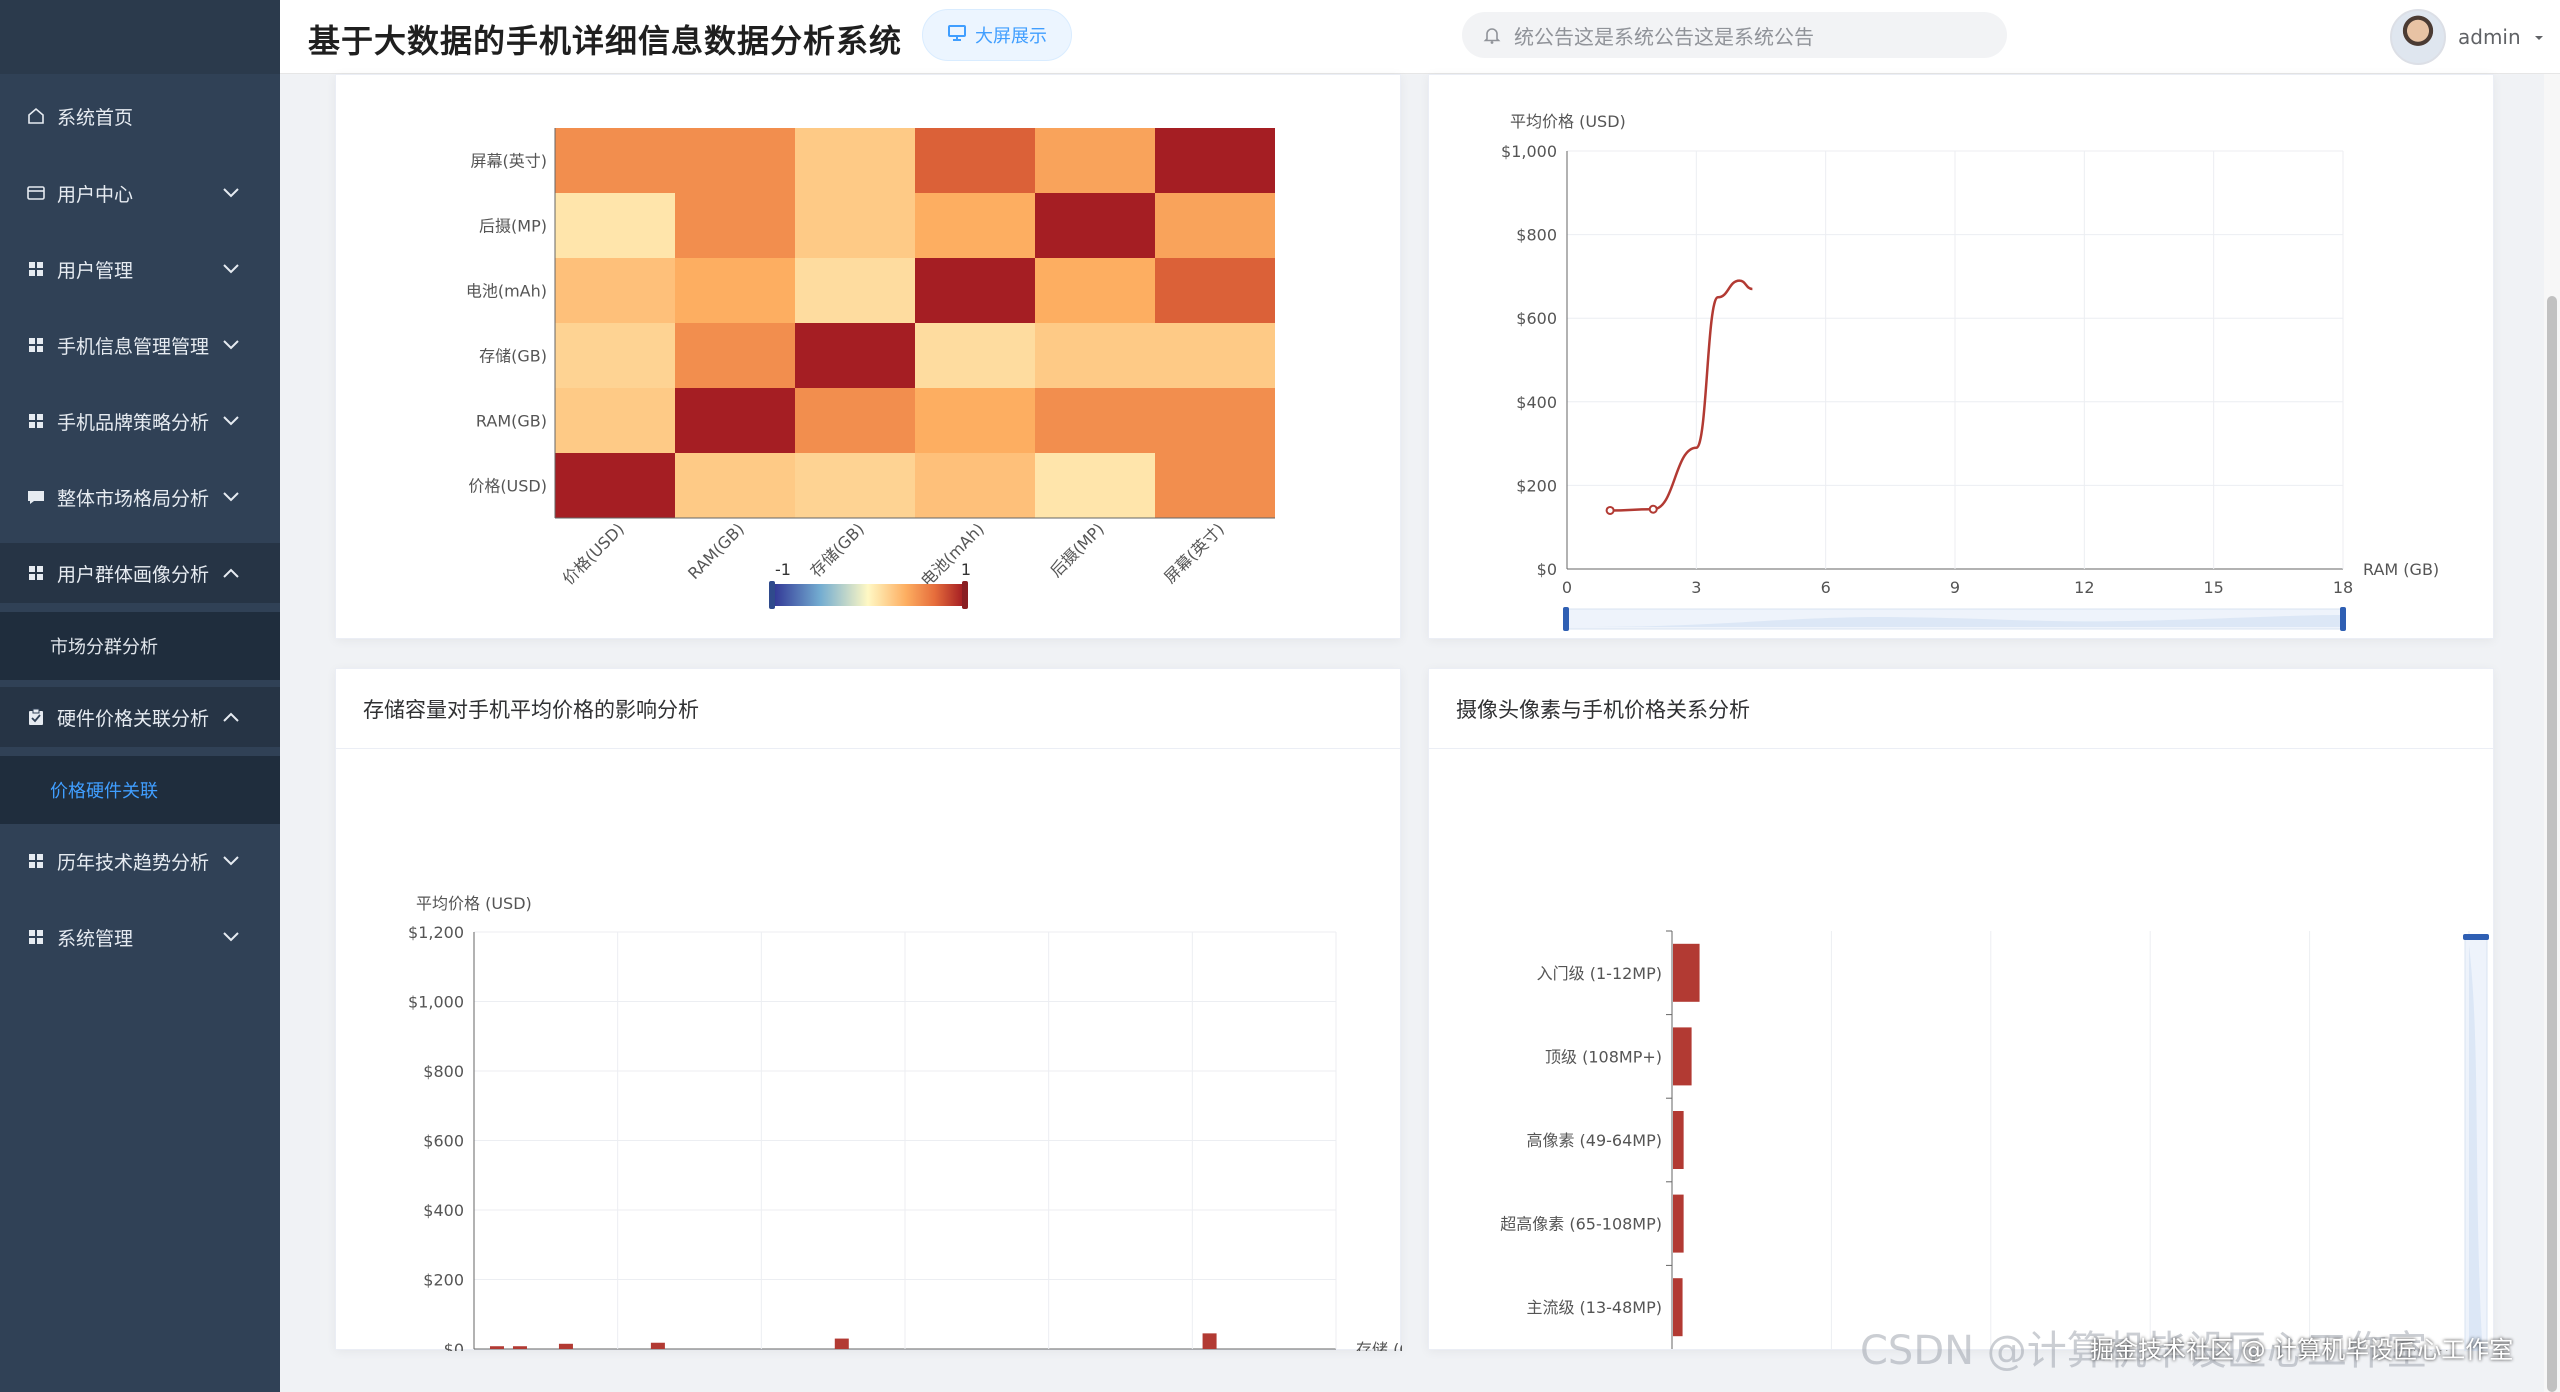 The image size is (2560, 1392). Describe the element at coordinates (966, 569) in the screenshot. I see `visualmap-max-label: 1` at that location.